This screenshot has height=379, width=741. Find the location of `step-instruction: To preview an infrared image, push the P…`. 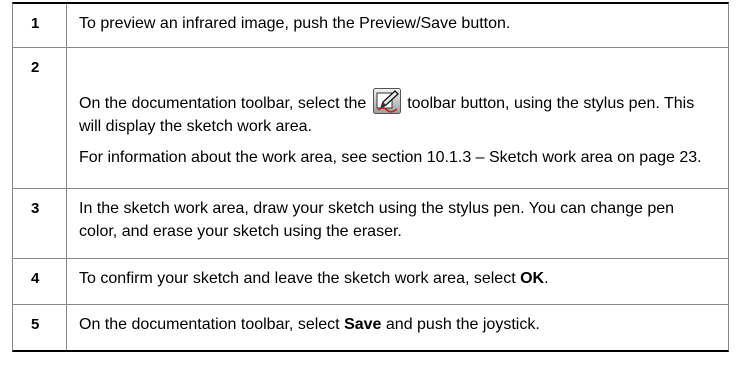

step-instruction: To preview an infrared image, push the P… is located at coordinates (295, 23).